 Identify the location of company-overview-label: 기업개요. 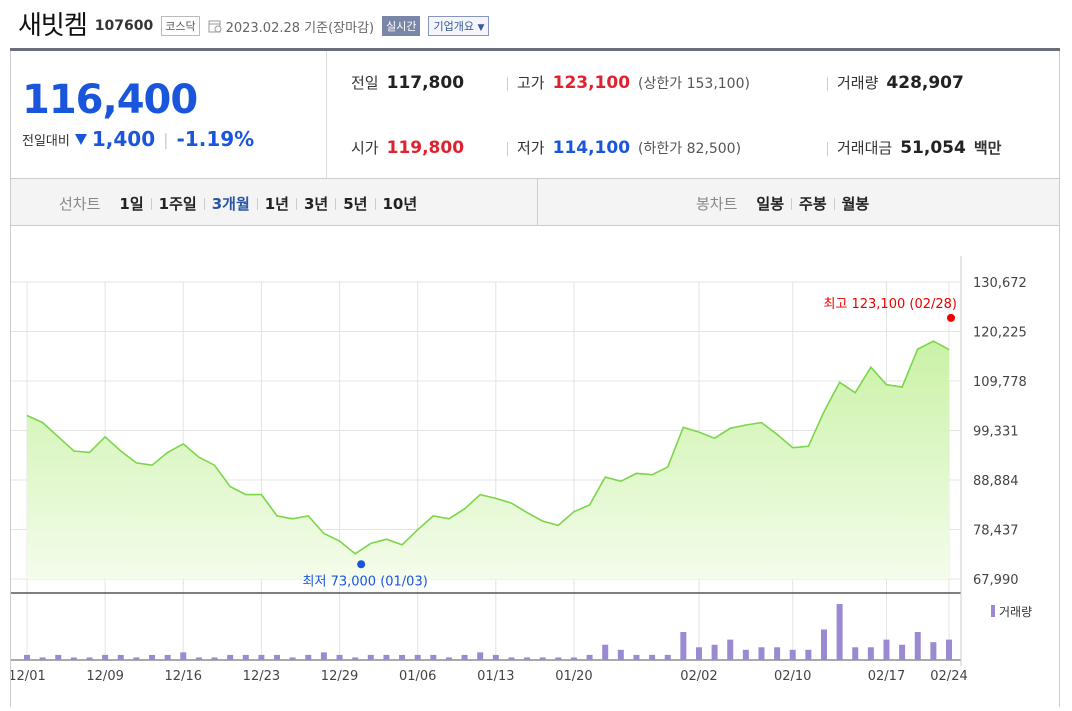
(453, 26).